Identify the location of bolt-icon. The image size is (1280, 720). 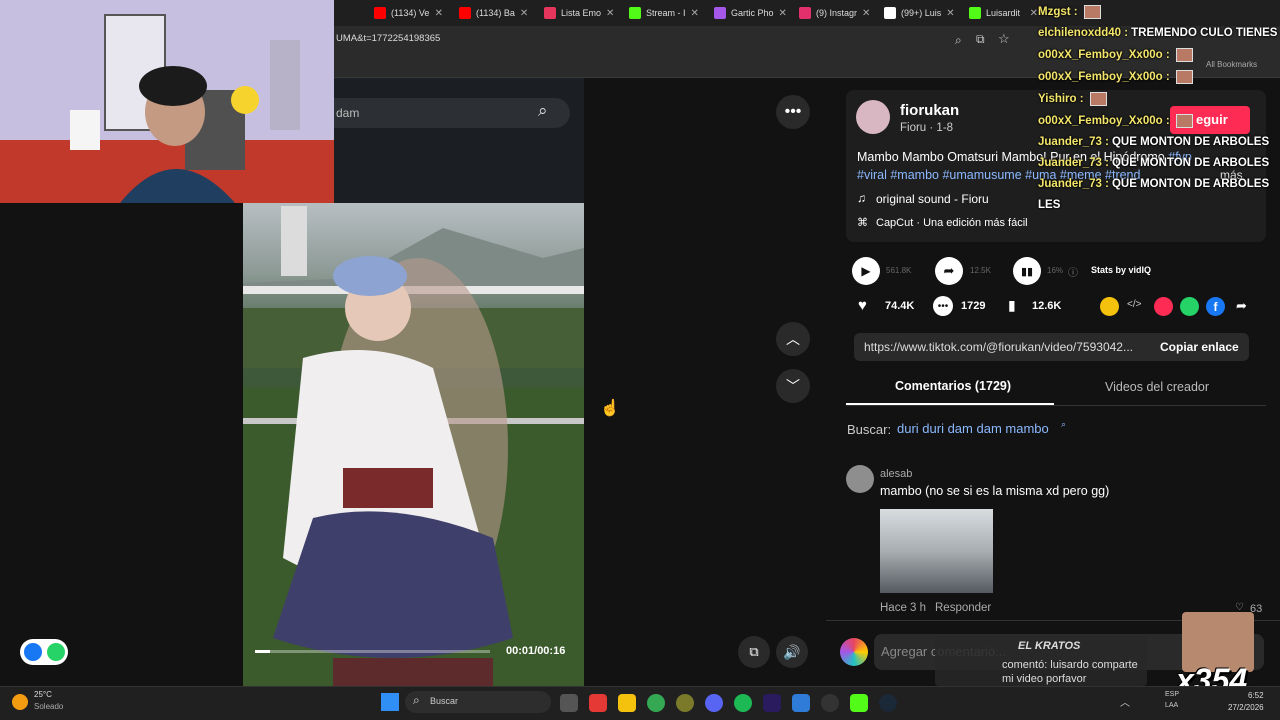
(550, 13).